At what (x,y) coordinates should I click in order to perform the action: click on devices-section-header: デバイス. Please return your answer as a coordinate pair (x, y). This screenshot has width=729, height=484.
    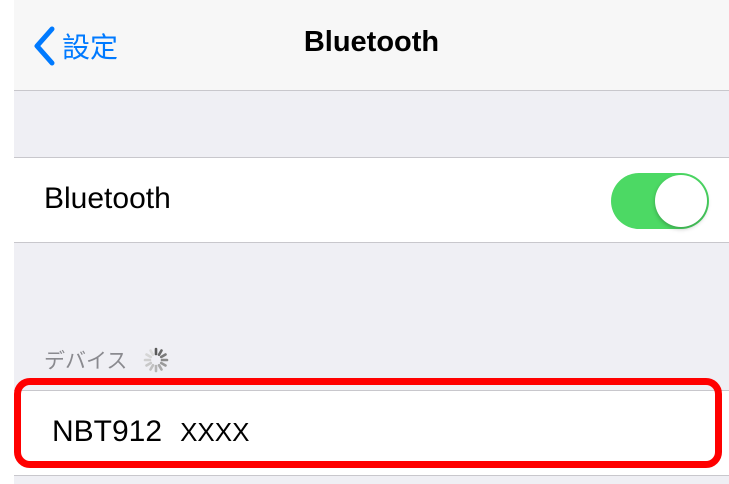
    Looking at the image, I should click on (106, 360).